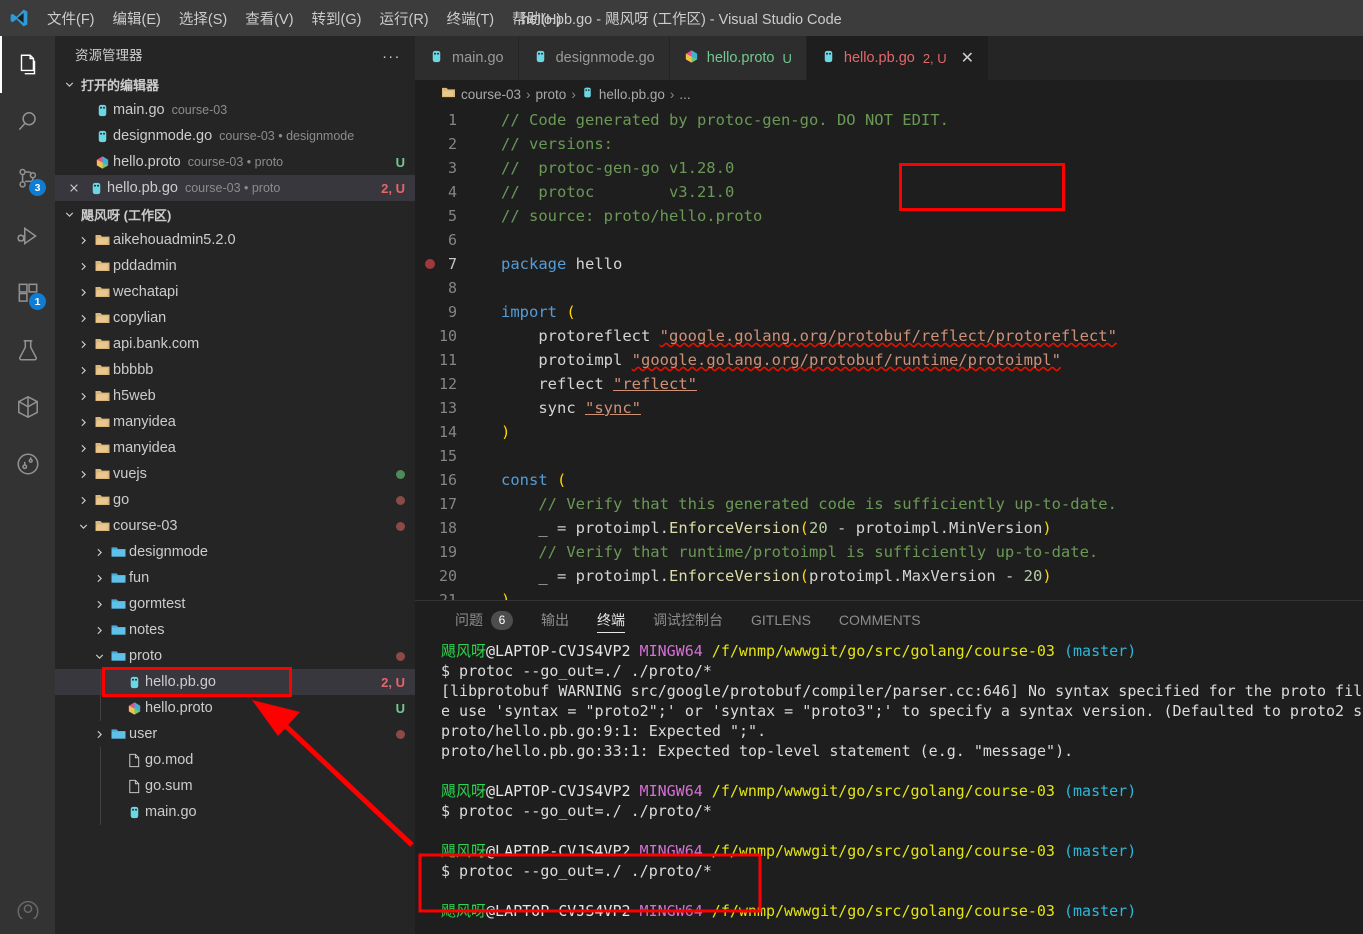  I want to click on breadcrumb-proto: proto, so click(551, 94).